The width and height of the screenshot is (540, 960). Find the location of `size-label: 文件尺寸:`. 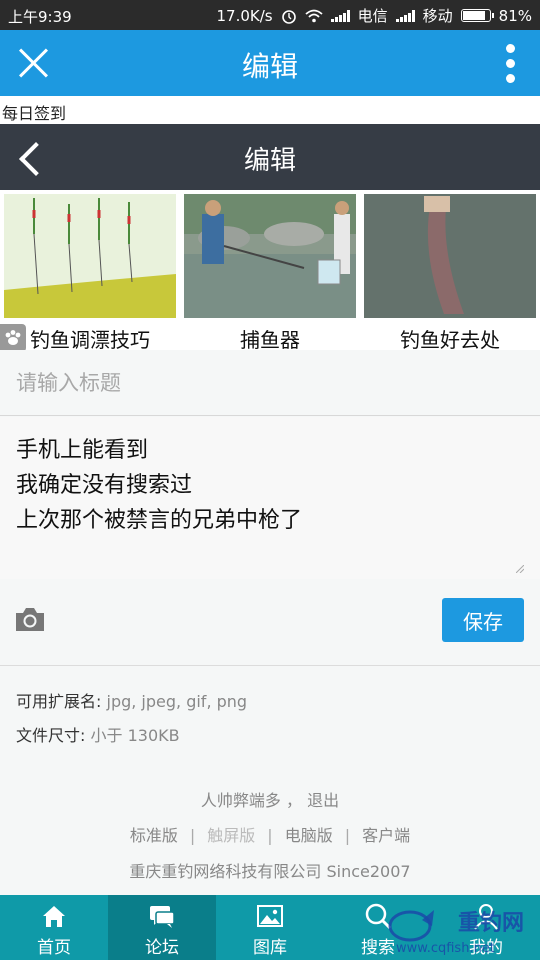

size-label: 文件尺寸: is located at coordinates (51, 735).